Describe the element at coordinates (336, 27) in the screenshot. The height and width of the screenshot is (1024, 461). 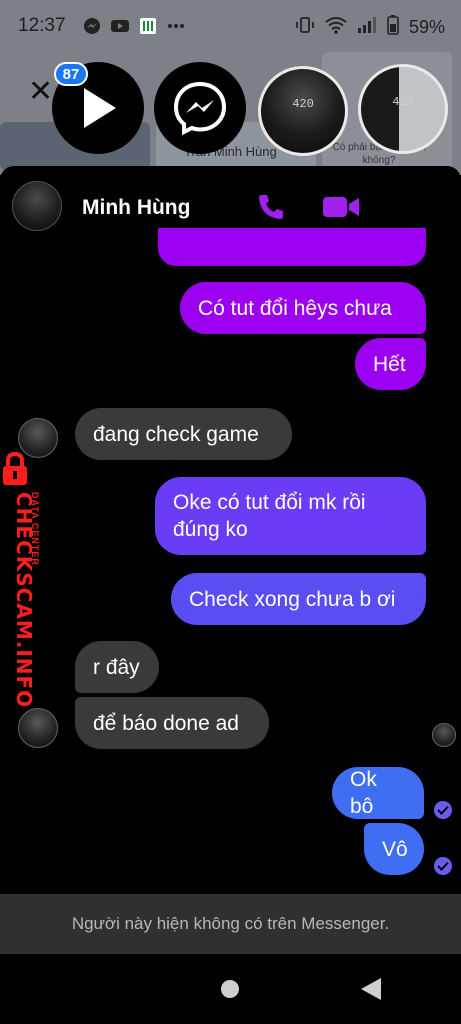
I see `wifi-icon` at that location.